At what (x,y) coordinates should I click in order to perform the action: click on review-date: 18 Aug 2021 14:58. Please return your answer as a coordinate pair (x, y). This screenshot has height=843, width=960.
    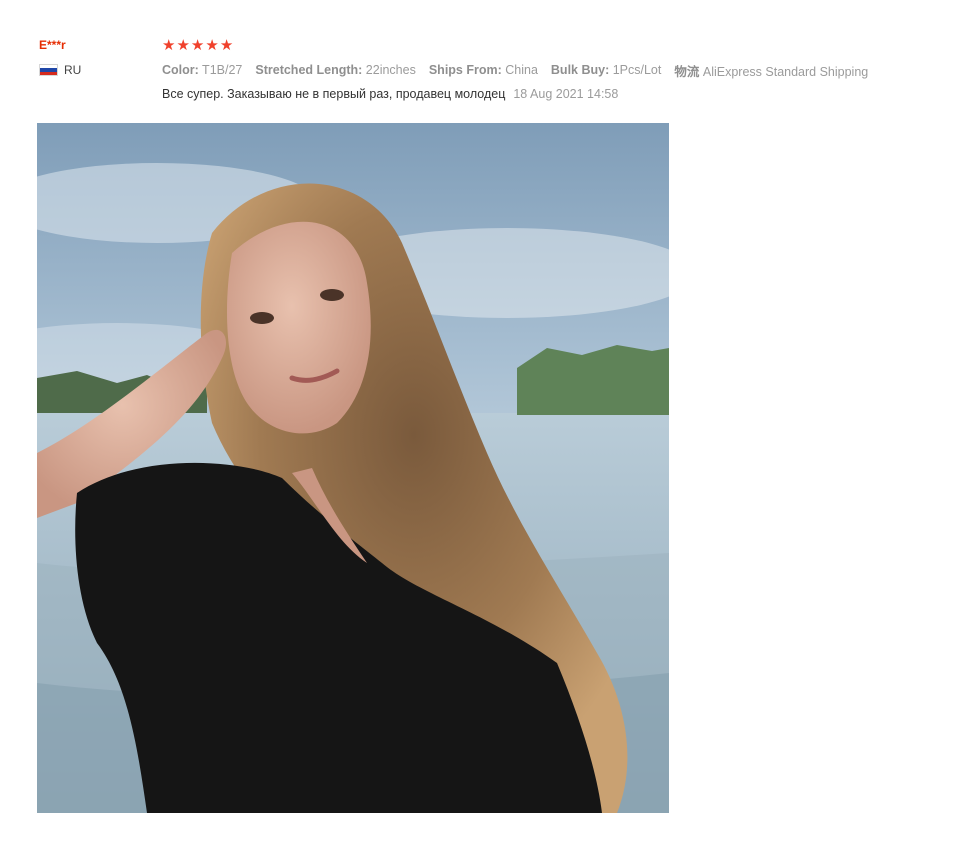
    Looking at the image, I should click on (566, 94).